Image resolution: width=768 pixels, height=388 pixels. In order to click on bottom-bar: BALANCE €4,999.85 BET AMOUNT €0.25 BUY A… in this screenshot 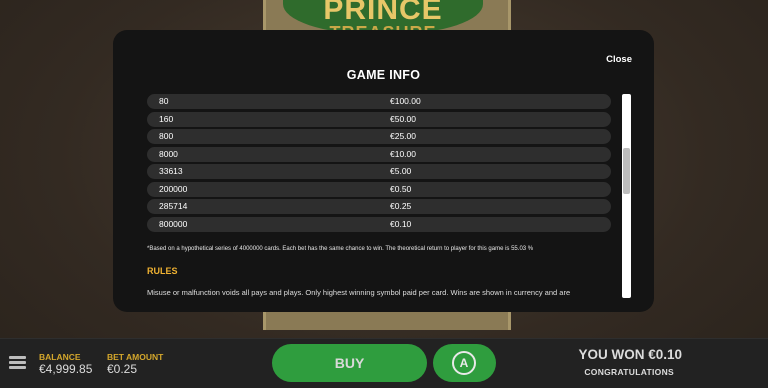, I will do `click(384, 363)`.